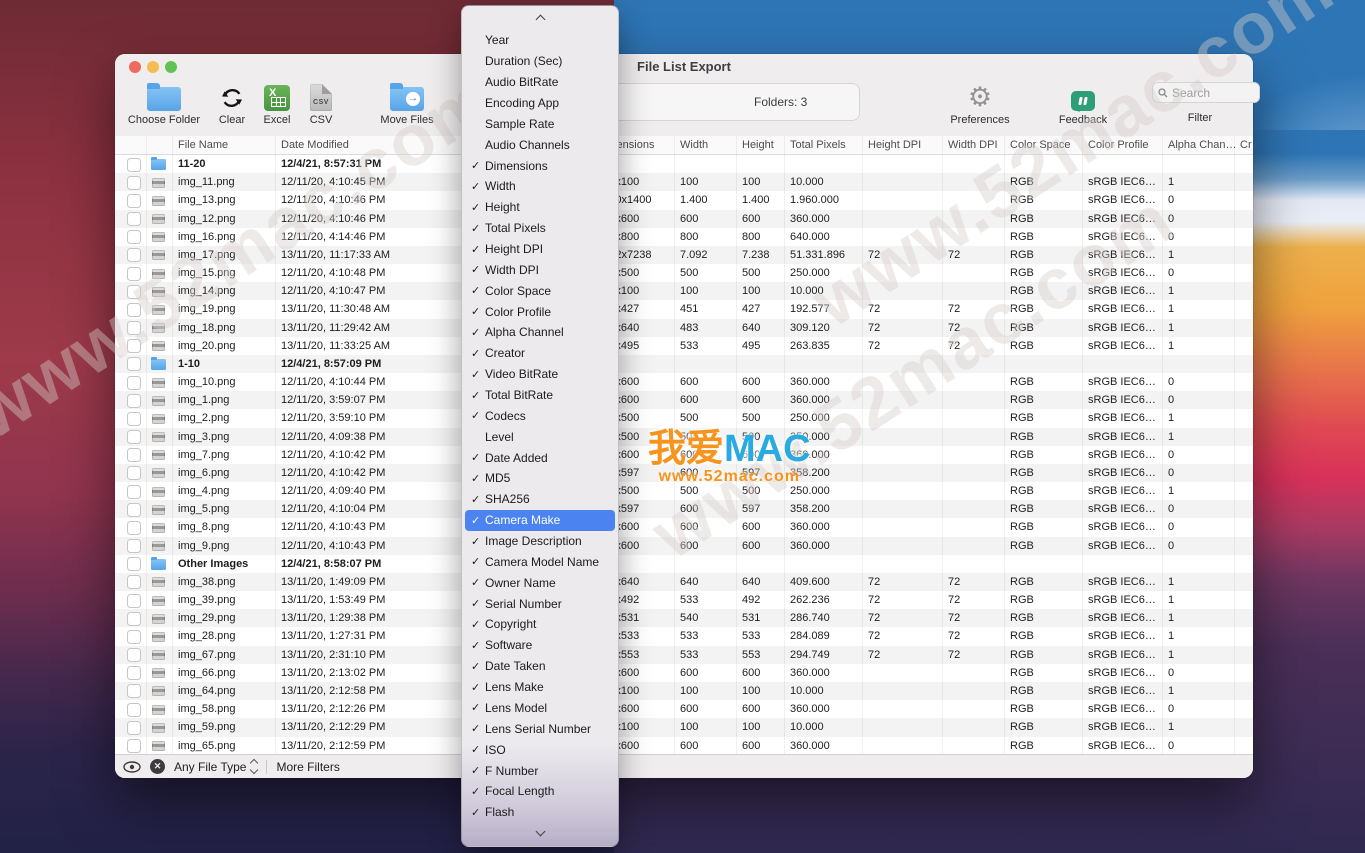 The height and width of the screenshot is (853, 1365). What do you see at coordinates (321, 103) in the screenshot?
I see `csv-button: CSV CSV` at bounding box center [321, 103].